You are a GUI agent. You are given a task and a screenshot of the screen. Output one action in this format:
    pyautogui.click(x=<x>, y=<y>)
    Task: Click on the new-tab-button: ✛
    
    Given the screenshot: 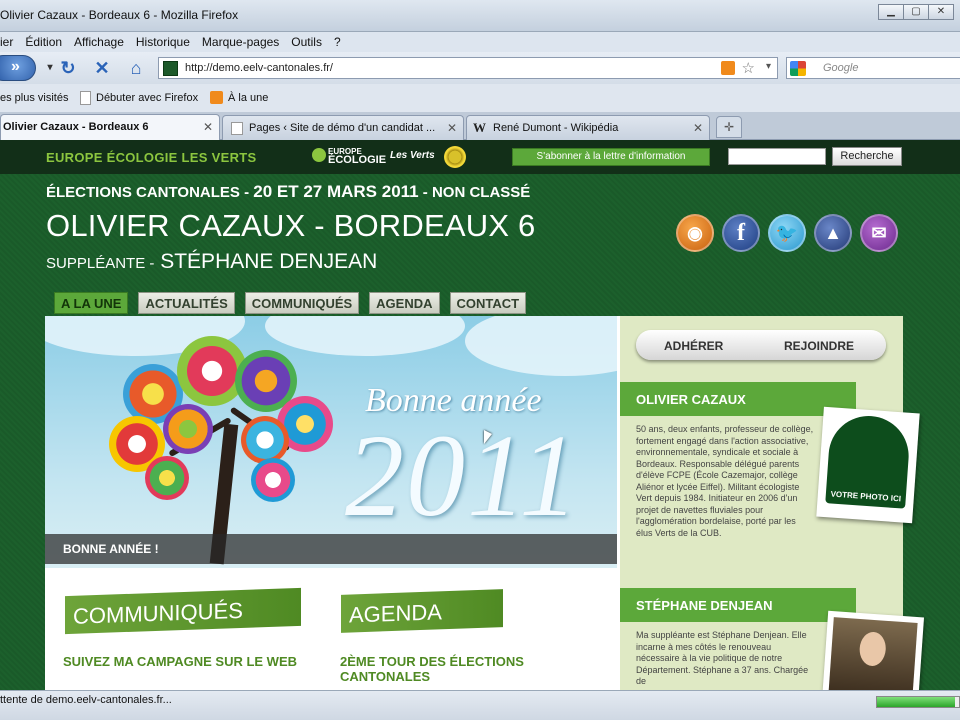 What is the action you would take?
    pyautogui.click(x=729, y=127)
    